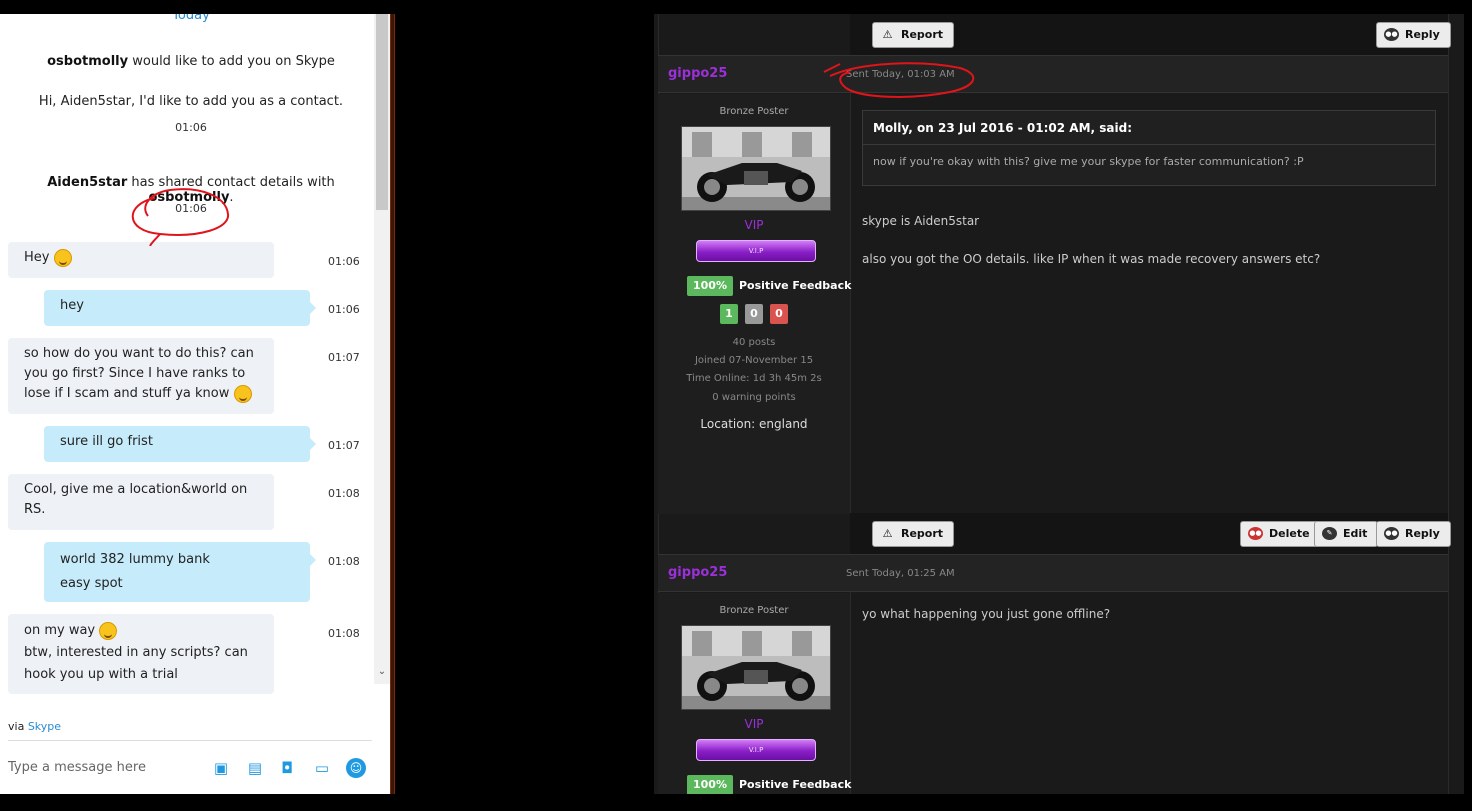  I want to click on camera-icon: ▣, so click(221, 768).